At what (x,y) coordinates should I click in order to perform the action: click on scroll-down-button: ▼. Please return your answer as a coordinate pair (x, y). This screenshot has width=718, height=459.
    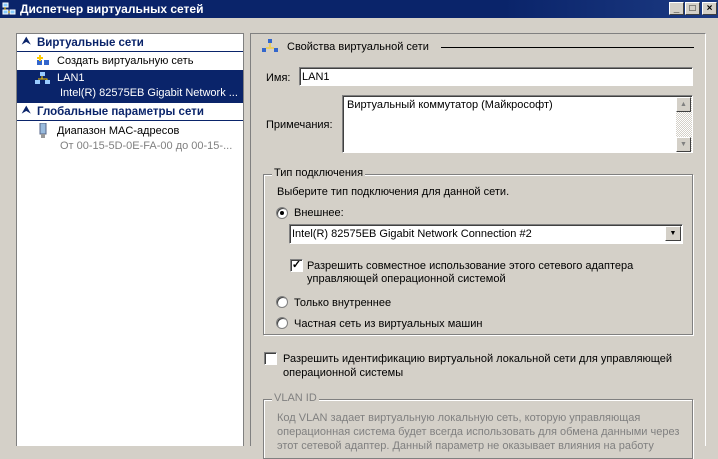
    Looking at the image, I should click on (683, 144).